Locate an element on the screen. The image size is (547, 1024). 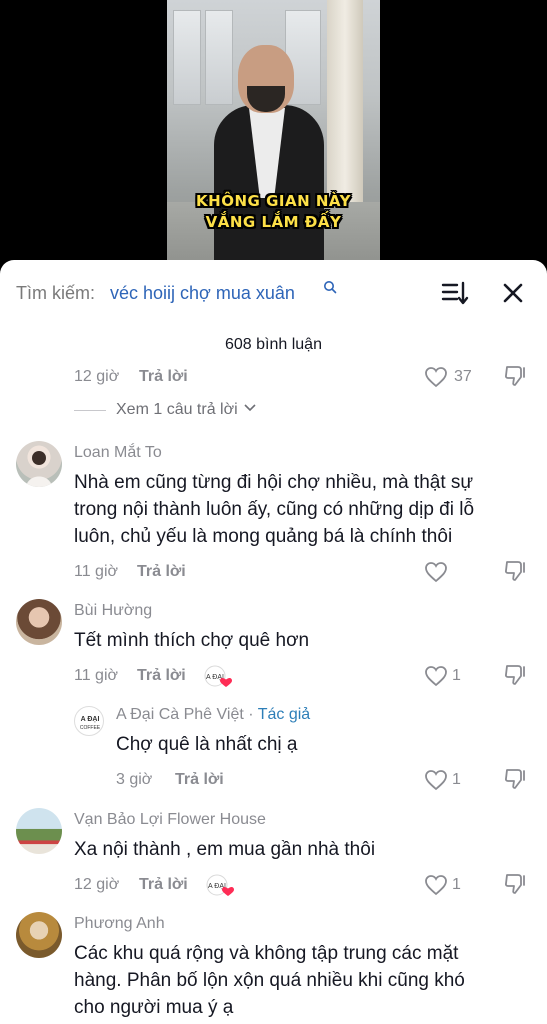
view-replies-button: Xem 1 câu trả lời is located at coordinates (186, 410).